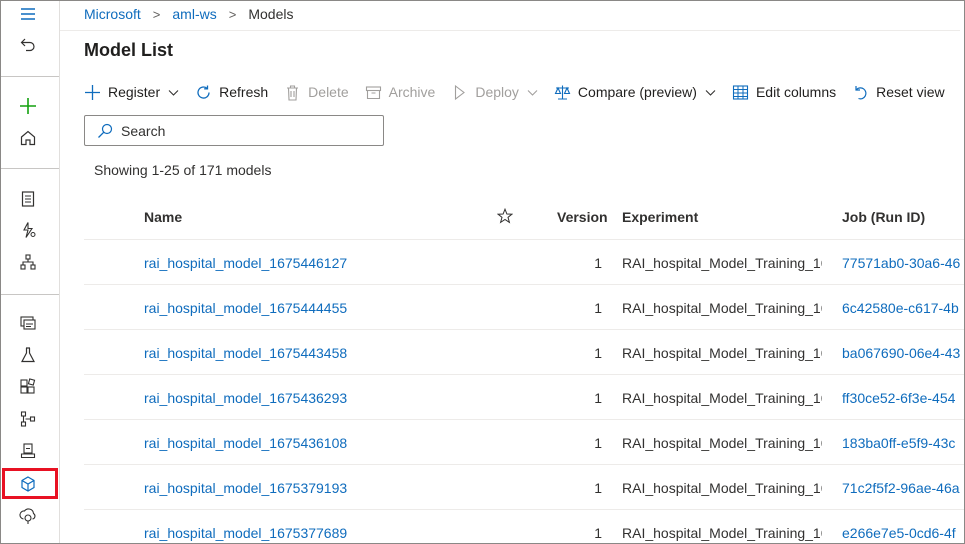  I want to click on table-icon, so click(740, 92).